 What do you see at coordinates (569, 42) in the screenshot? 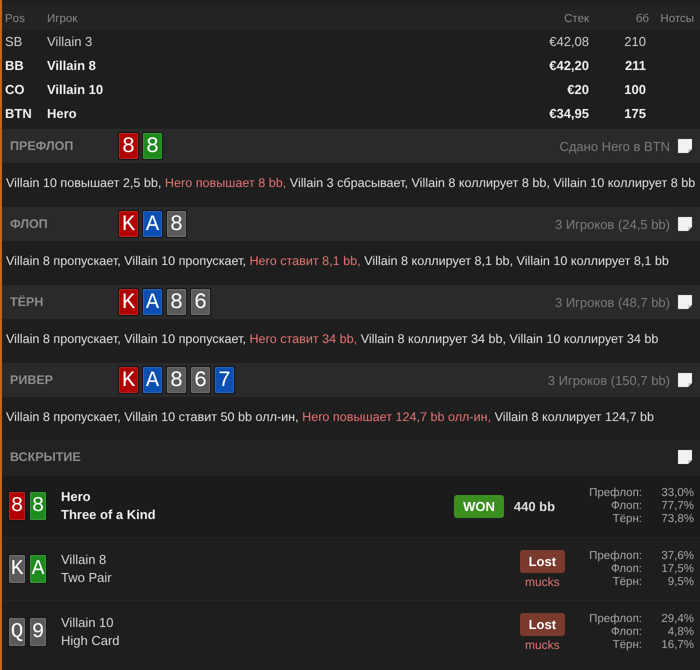
I see `table-cell-text: €42,08` at bounding box center [569, 42].